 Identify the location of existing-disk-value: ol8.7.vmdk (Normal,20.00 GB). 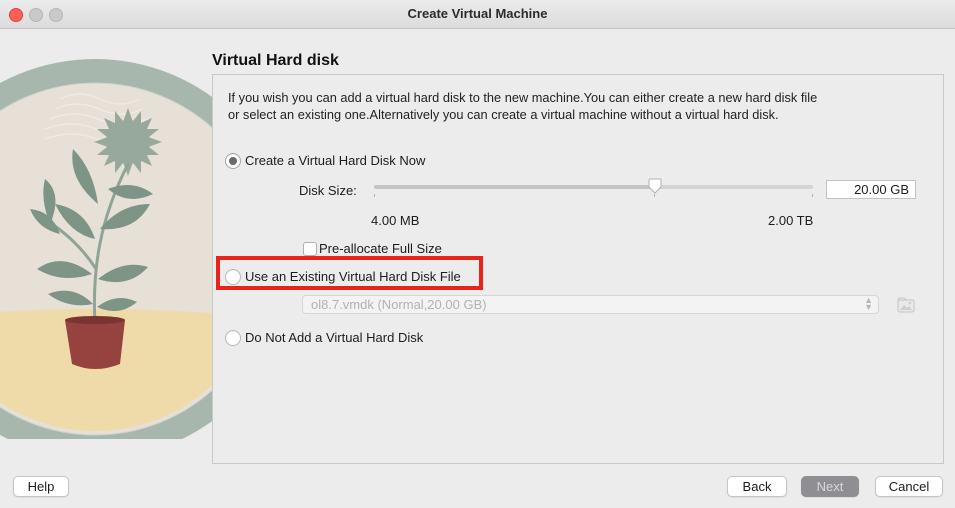
(399, 304).